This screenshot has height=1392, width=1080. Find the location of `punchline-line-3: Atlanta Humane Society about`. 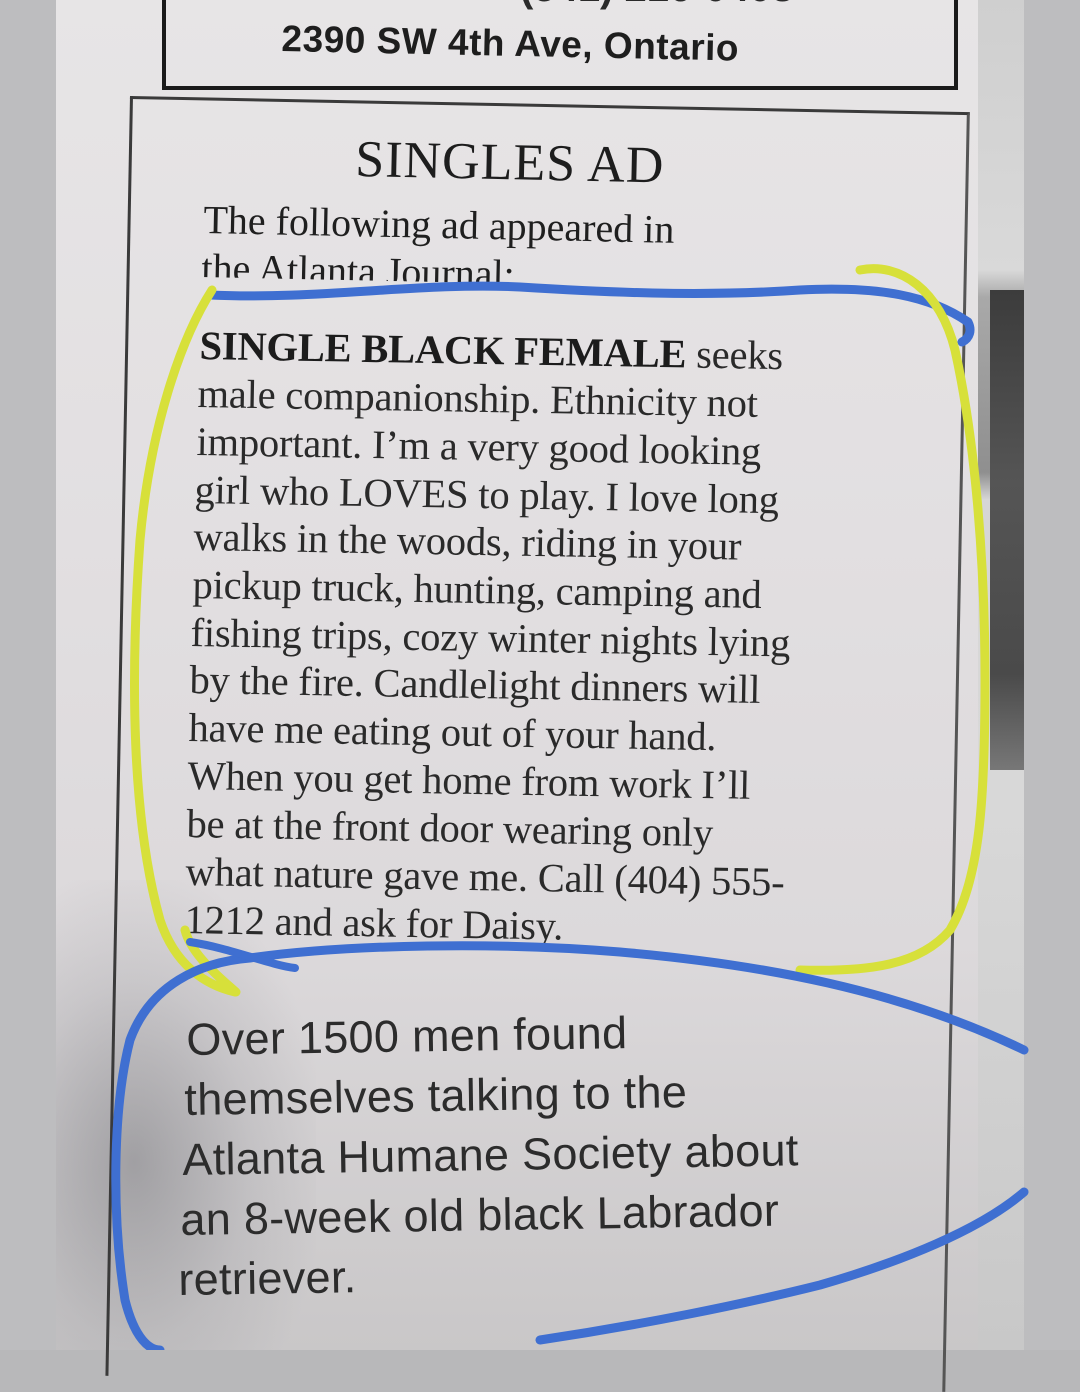

punchline-line-3: Atlanta Humane Society about is located at coordinates (491, 1154).